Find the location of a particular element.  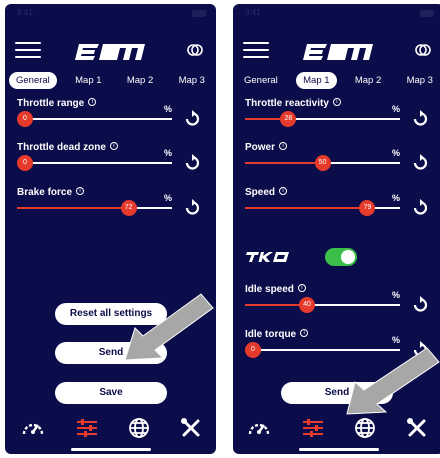

slider-label: Idle torque i is located at coordinates (277, 334).